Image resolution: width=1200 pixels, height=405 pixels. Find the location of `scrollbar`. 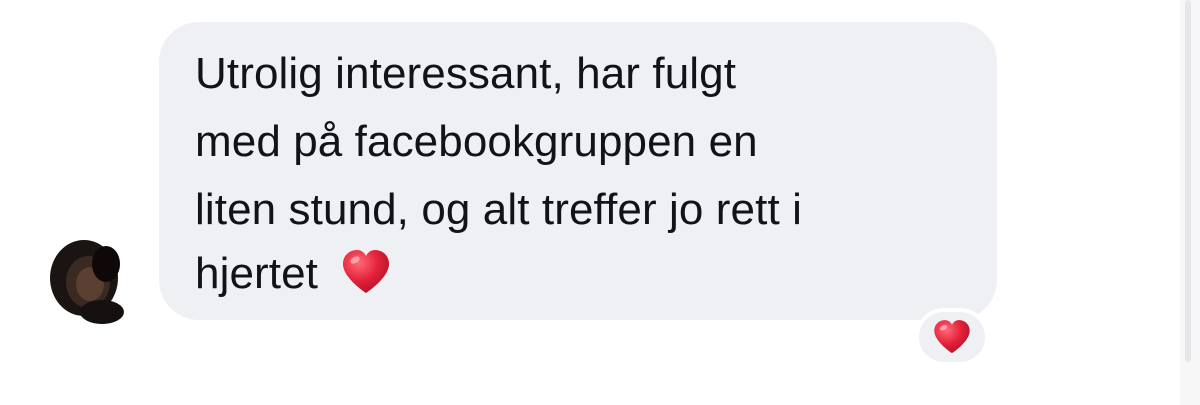

scrollbar is located at coordinates (1190, 202).